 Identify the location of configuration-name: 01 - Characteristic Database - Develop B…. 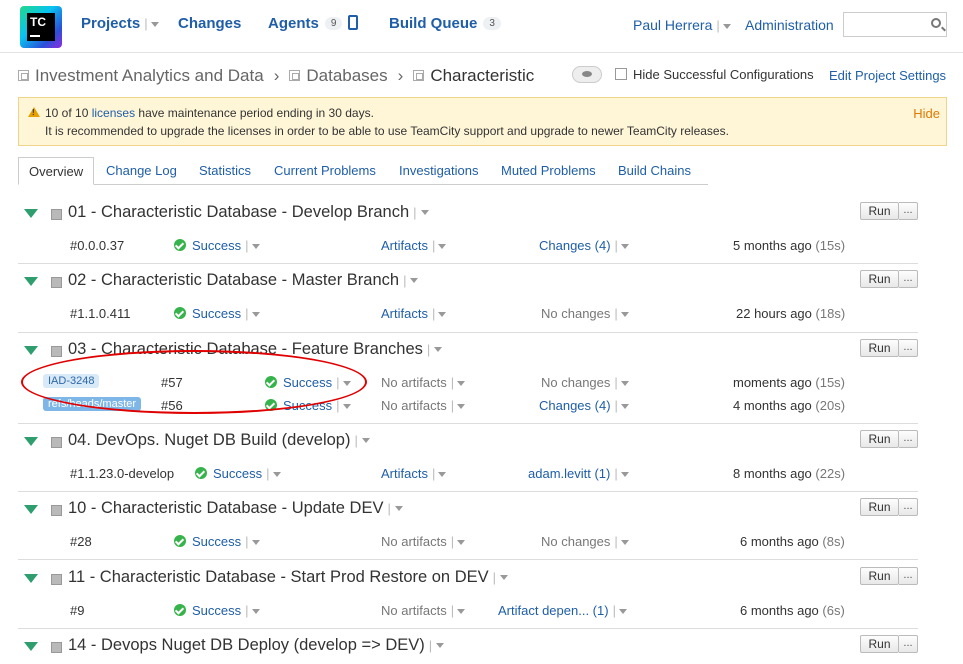
(248, 212).